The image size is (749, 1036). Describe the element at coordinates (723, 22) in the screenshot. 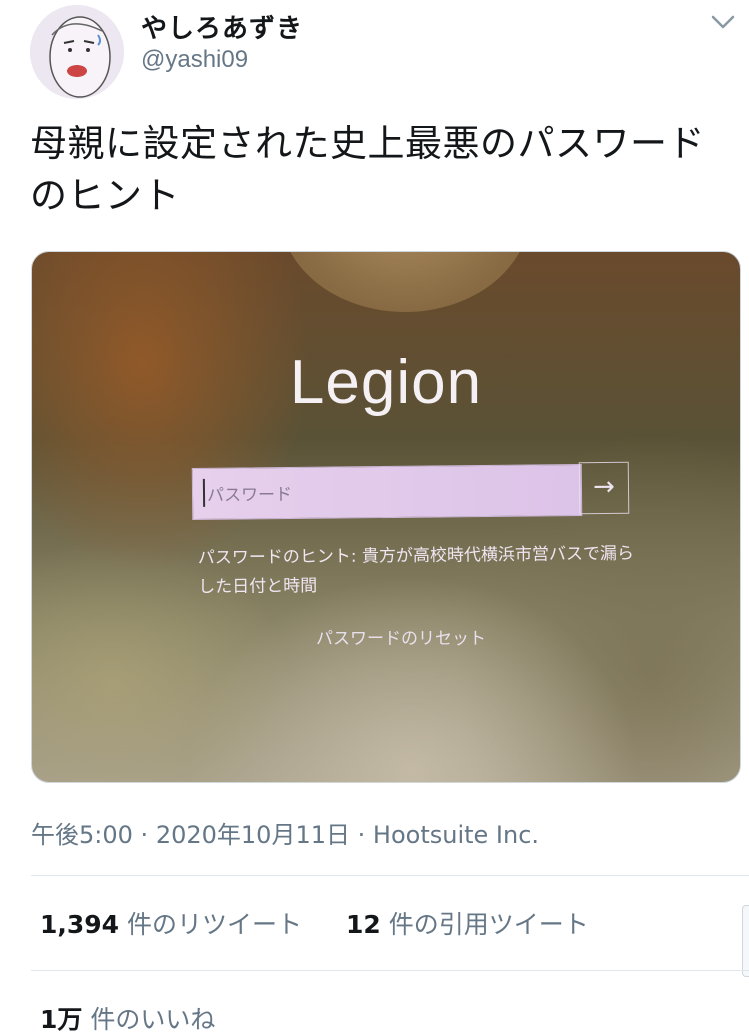

I see `chevron-down-icon` at that location.